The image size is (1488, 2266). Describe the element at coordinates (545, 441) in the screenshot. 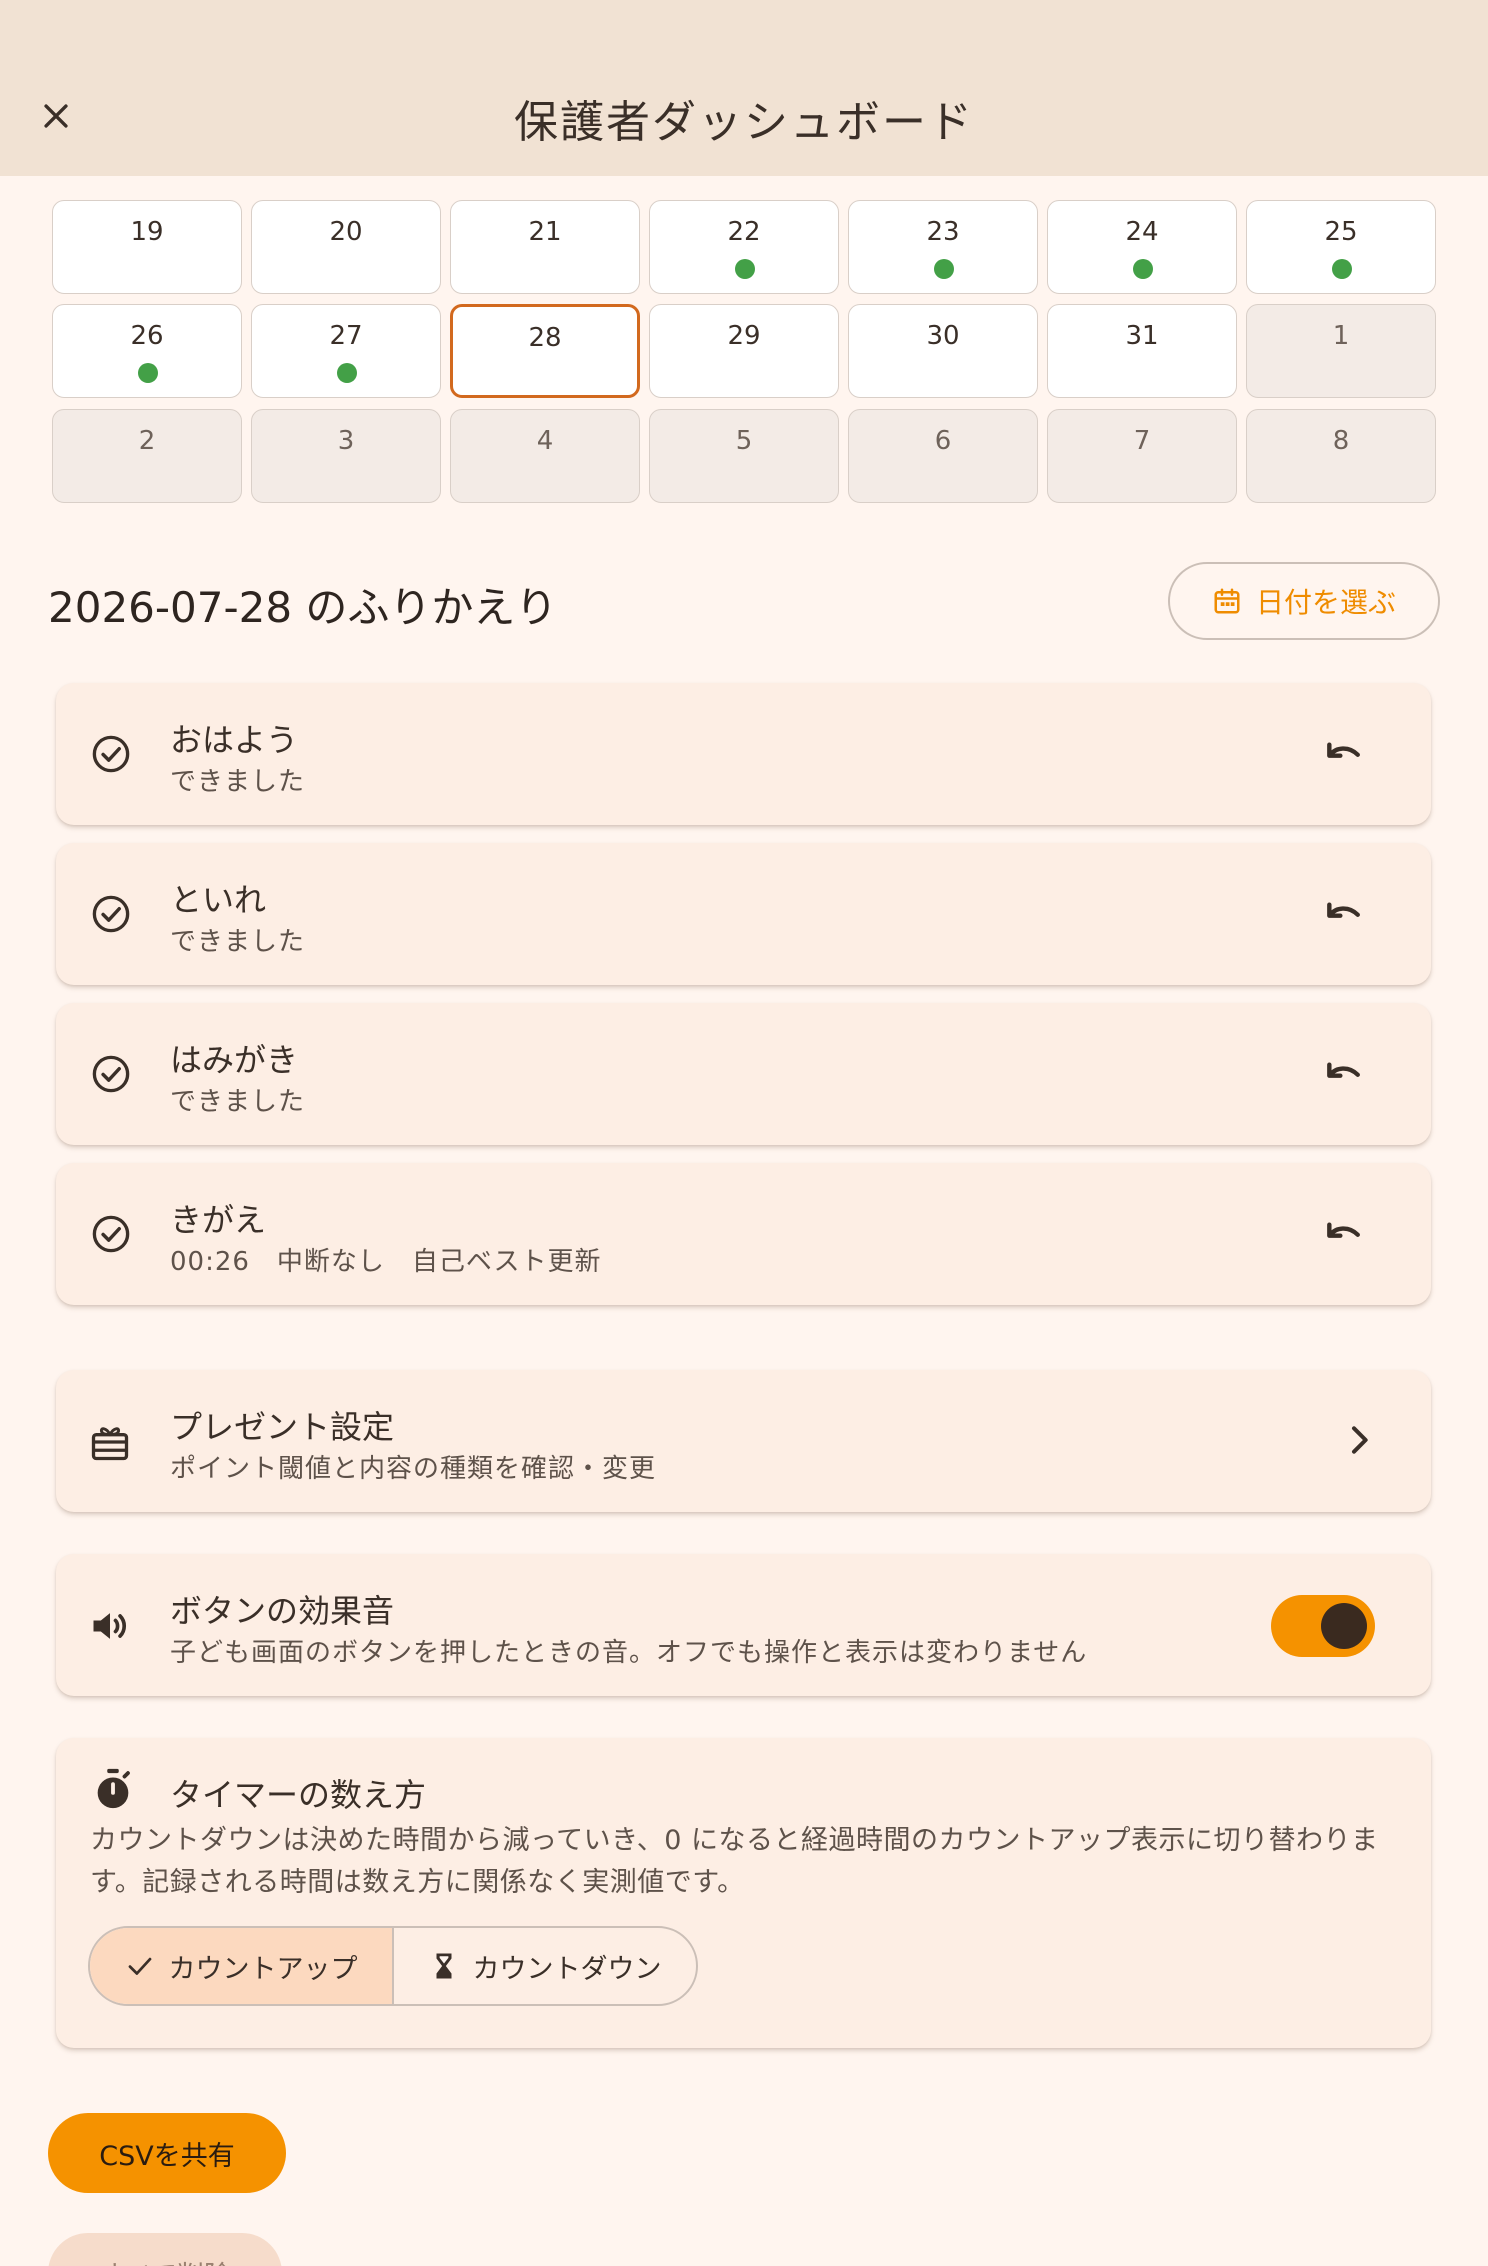

I see `calendar-day-number: 4` at that location.